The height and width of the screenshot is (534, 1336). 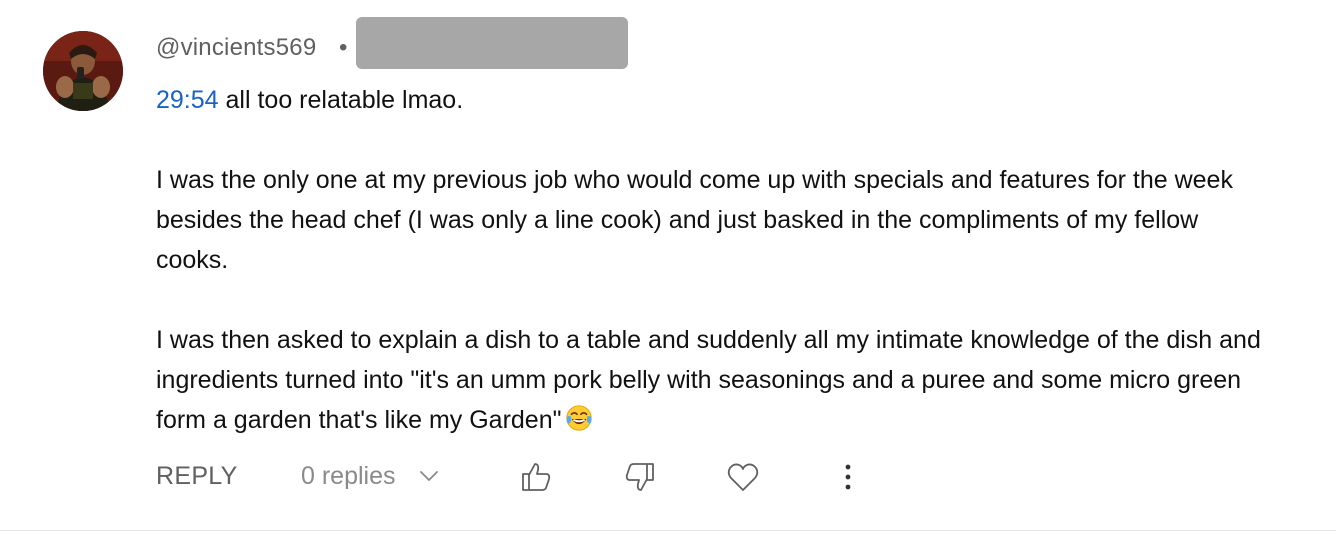 I want to click on redacted-area, so click(x=492, y=43).